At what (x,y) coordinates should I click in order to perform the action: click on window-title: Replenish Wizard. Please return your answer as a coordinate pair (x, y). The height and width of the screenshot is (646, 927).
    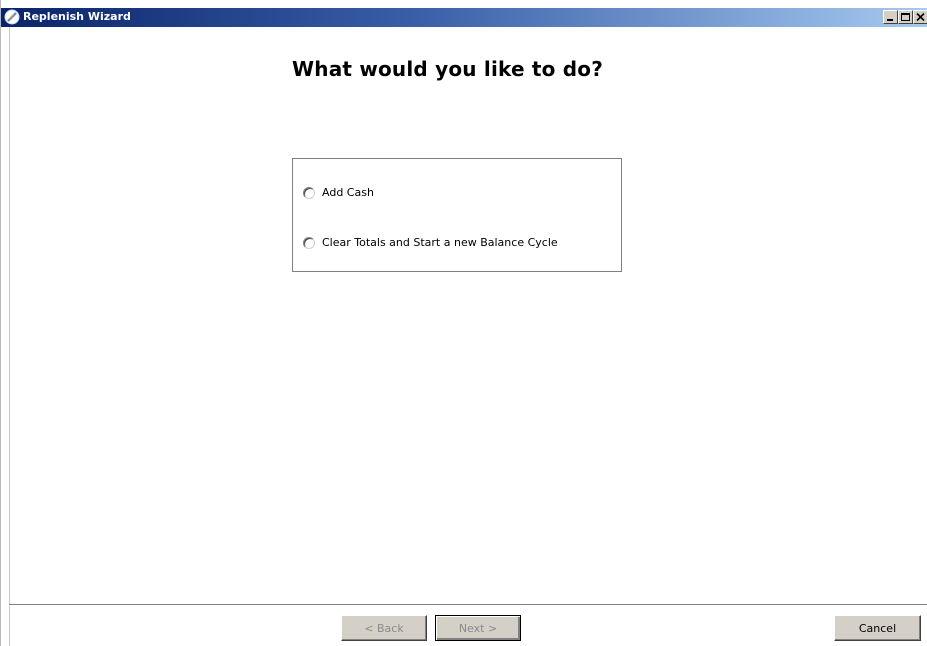
    Looking at the image, I should click on (77, 16).